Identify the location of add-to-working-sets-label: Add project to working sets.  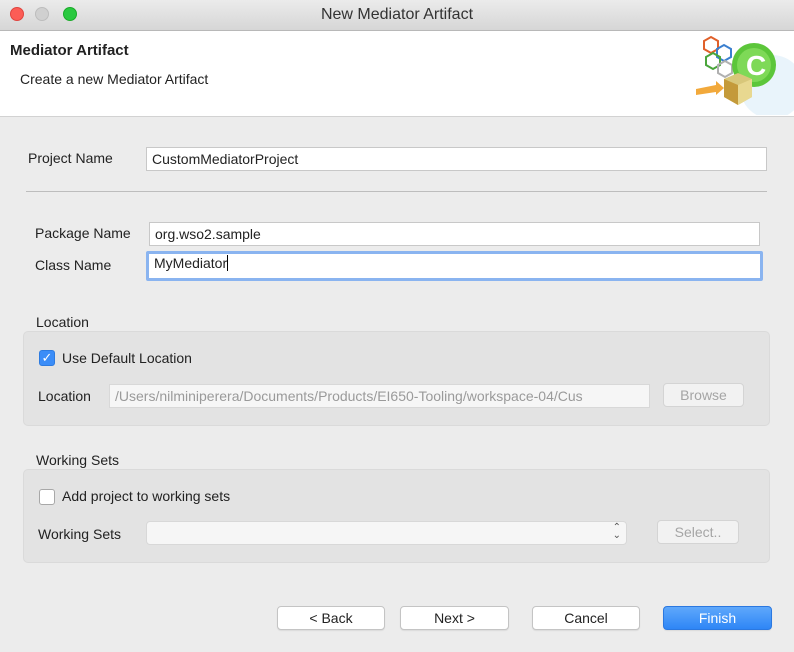
(146, 496).